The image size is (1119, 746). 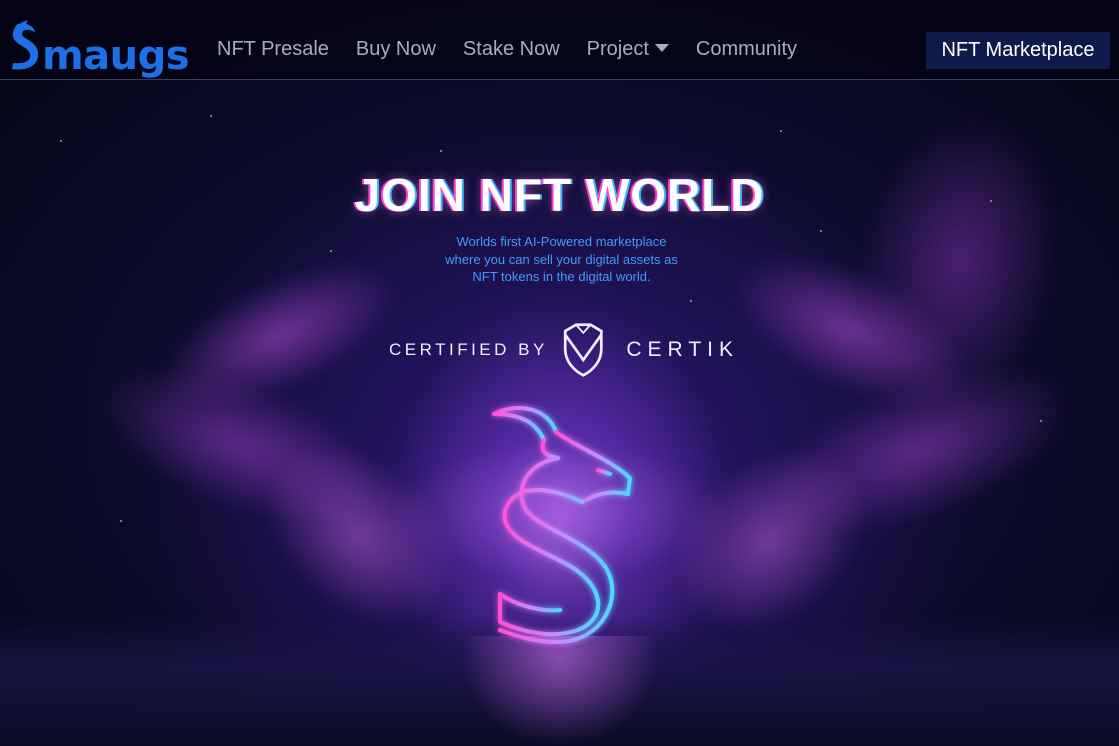 I want to click on dragon-s-logo-icon, so click(x=25, y=45).